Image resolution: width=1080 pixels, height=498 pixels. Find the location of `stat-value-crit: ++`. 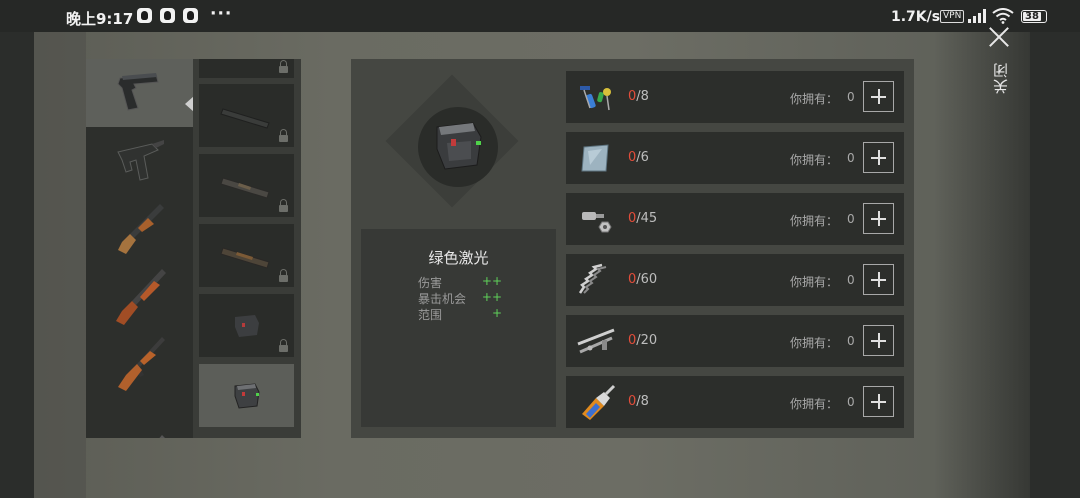

stat-value-crit: ++ is located at coordinates (491, 297).